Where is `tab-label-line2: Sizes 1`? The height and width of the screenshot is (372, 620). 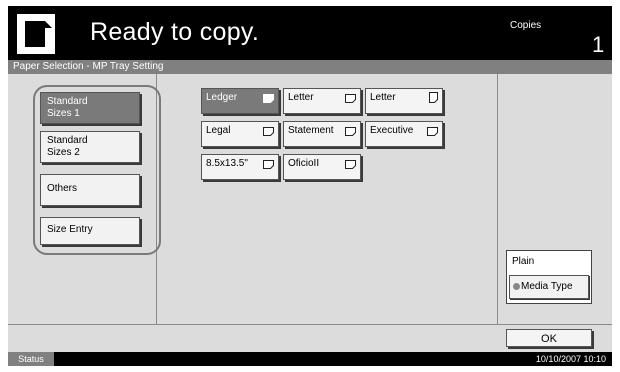
tab-label-line2: Sizes 1 is located at coordinates (63, 113).